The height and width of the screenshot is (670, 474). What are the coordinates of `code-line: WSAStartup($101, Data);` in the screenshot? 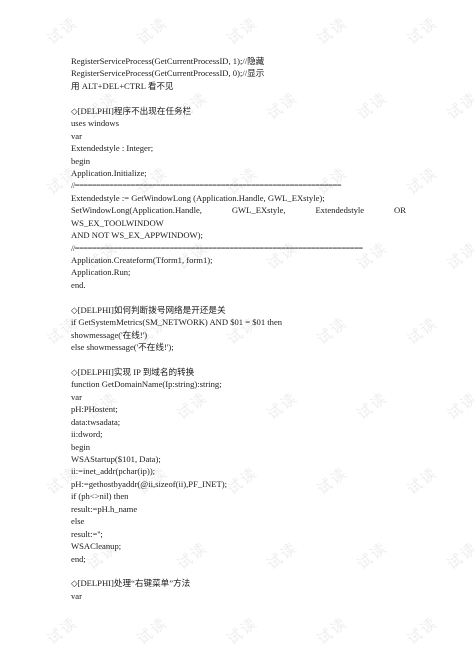 It's located at (116, 459).